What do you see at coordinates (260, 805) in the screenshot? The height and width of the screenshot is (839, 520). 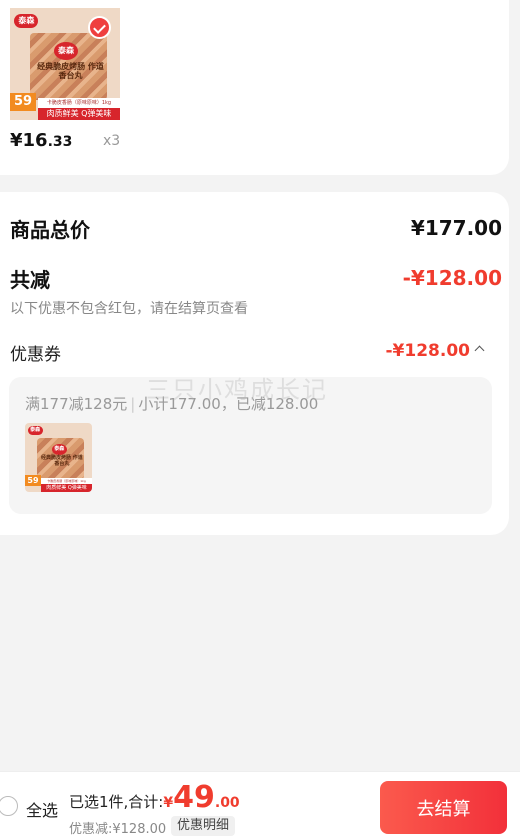 I see `checkout-bar: 全选 已选1件,合计:¥49.00 优惠减:¥128.00 优惠明细 去结算` at bounding box center [260, 805].